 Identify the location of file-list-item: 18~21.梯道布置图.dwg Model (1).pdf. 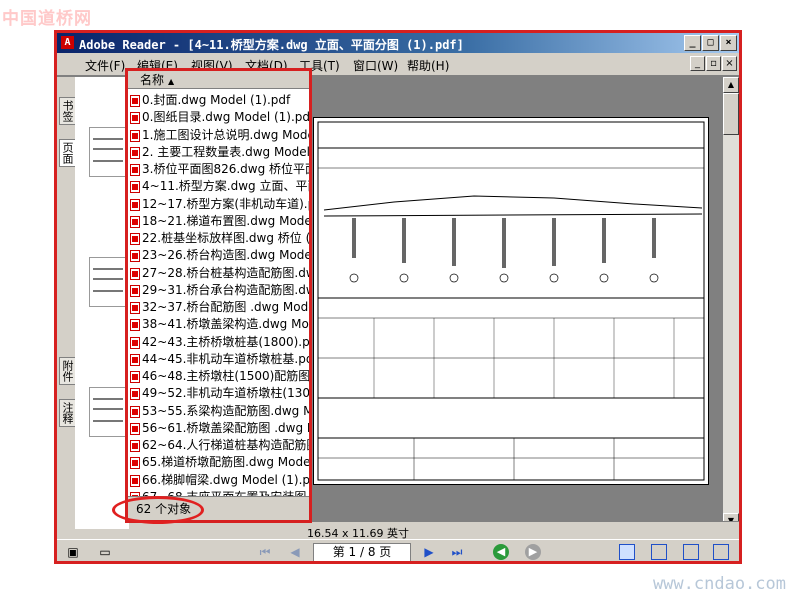
(218, 221).